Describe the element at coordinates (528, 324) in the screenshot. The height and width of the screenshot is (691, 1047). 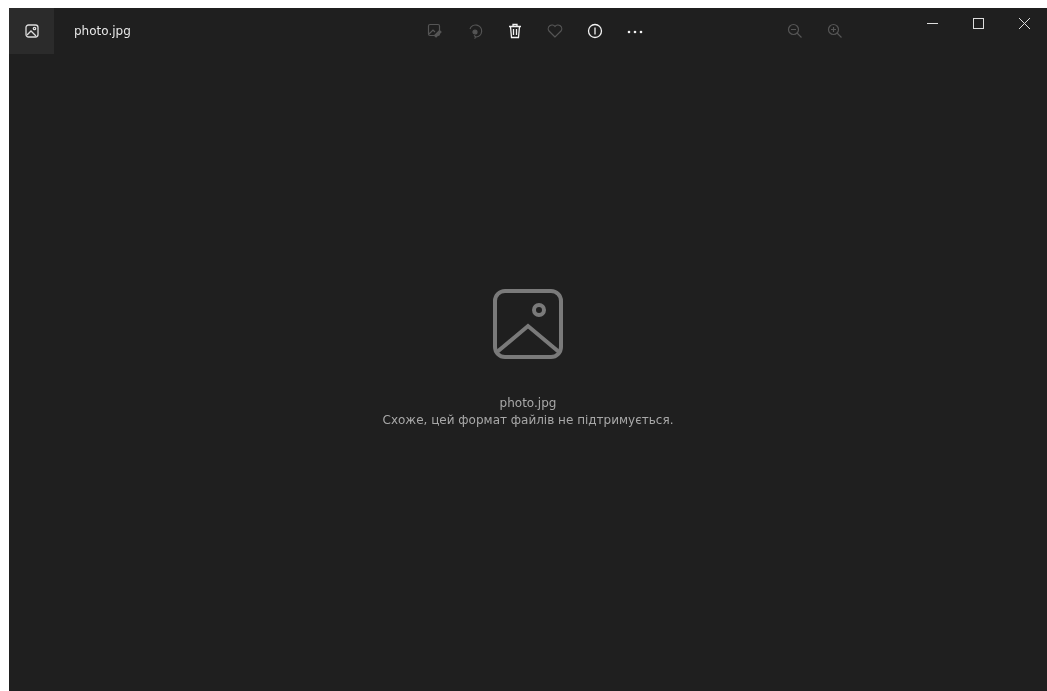
I see `image-placeholder-icon` at that location.